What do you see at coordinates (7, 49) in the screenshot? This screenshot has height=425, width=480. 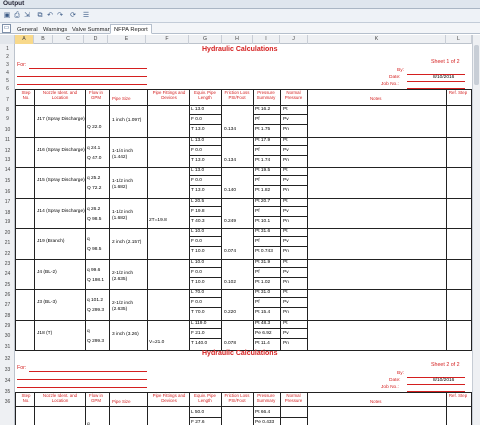 I see `row-header-1: 1` at bounding box center [7, 49].